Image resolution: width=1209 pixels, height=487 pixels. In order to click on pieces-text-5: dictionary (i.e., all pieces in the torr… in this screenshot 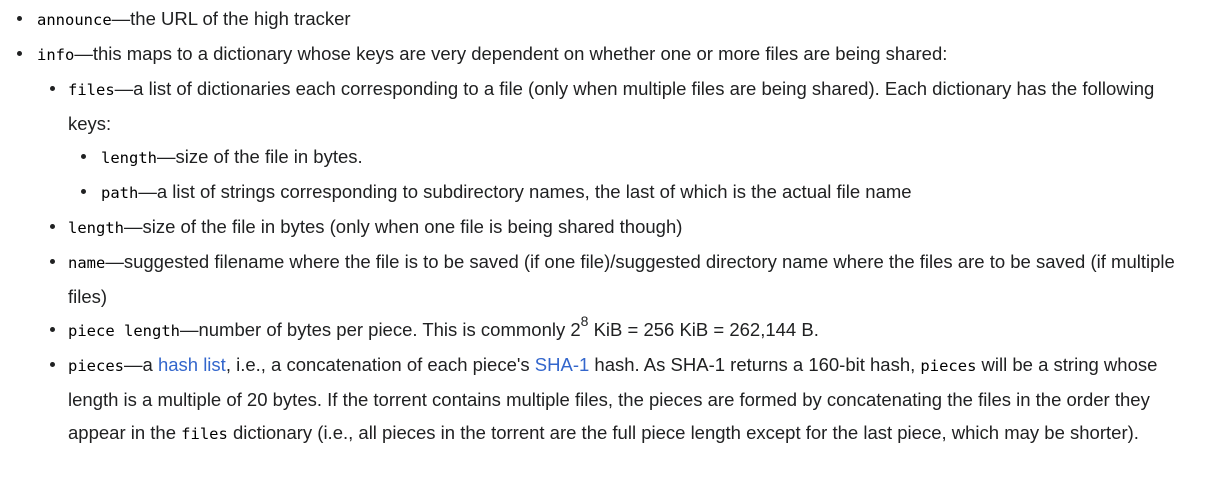, I will do `click(683, 432)`.